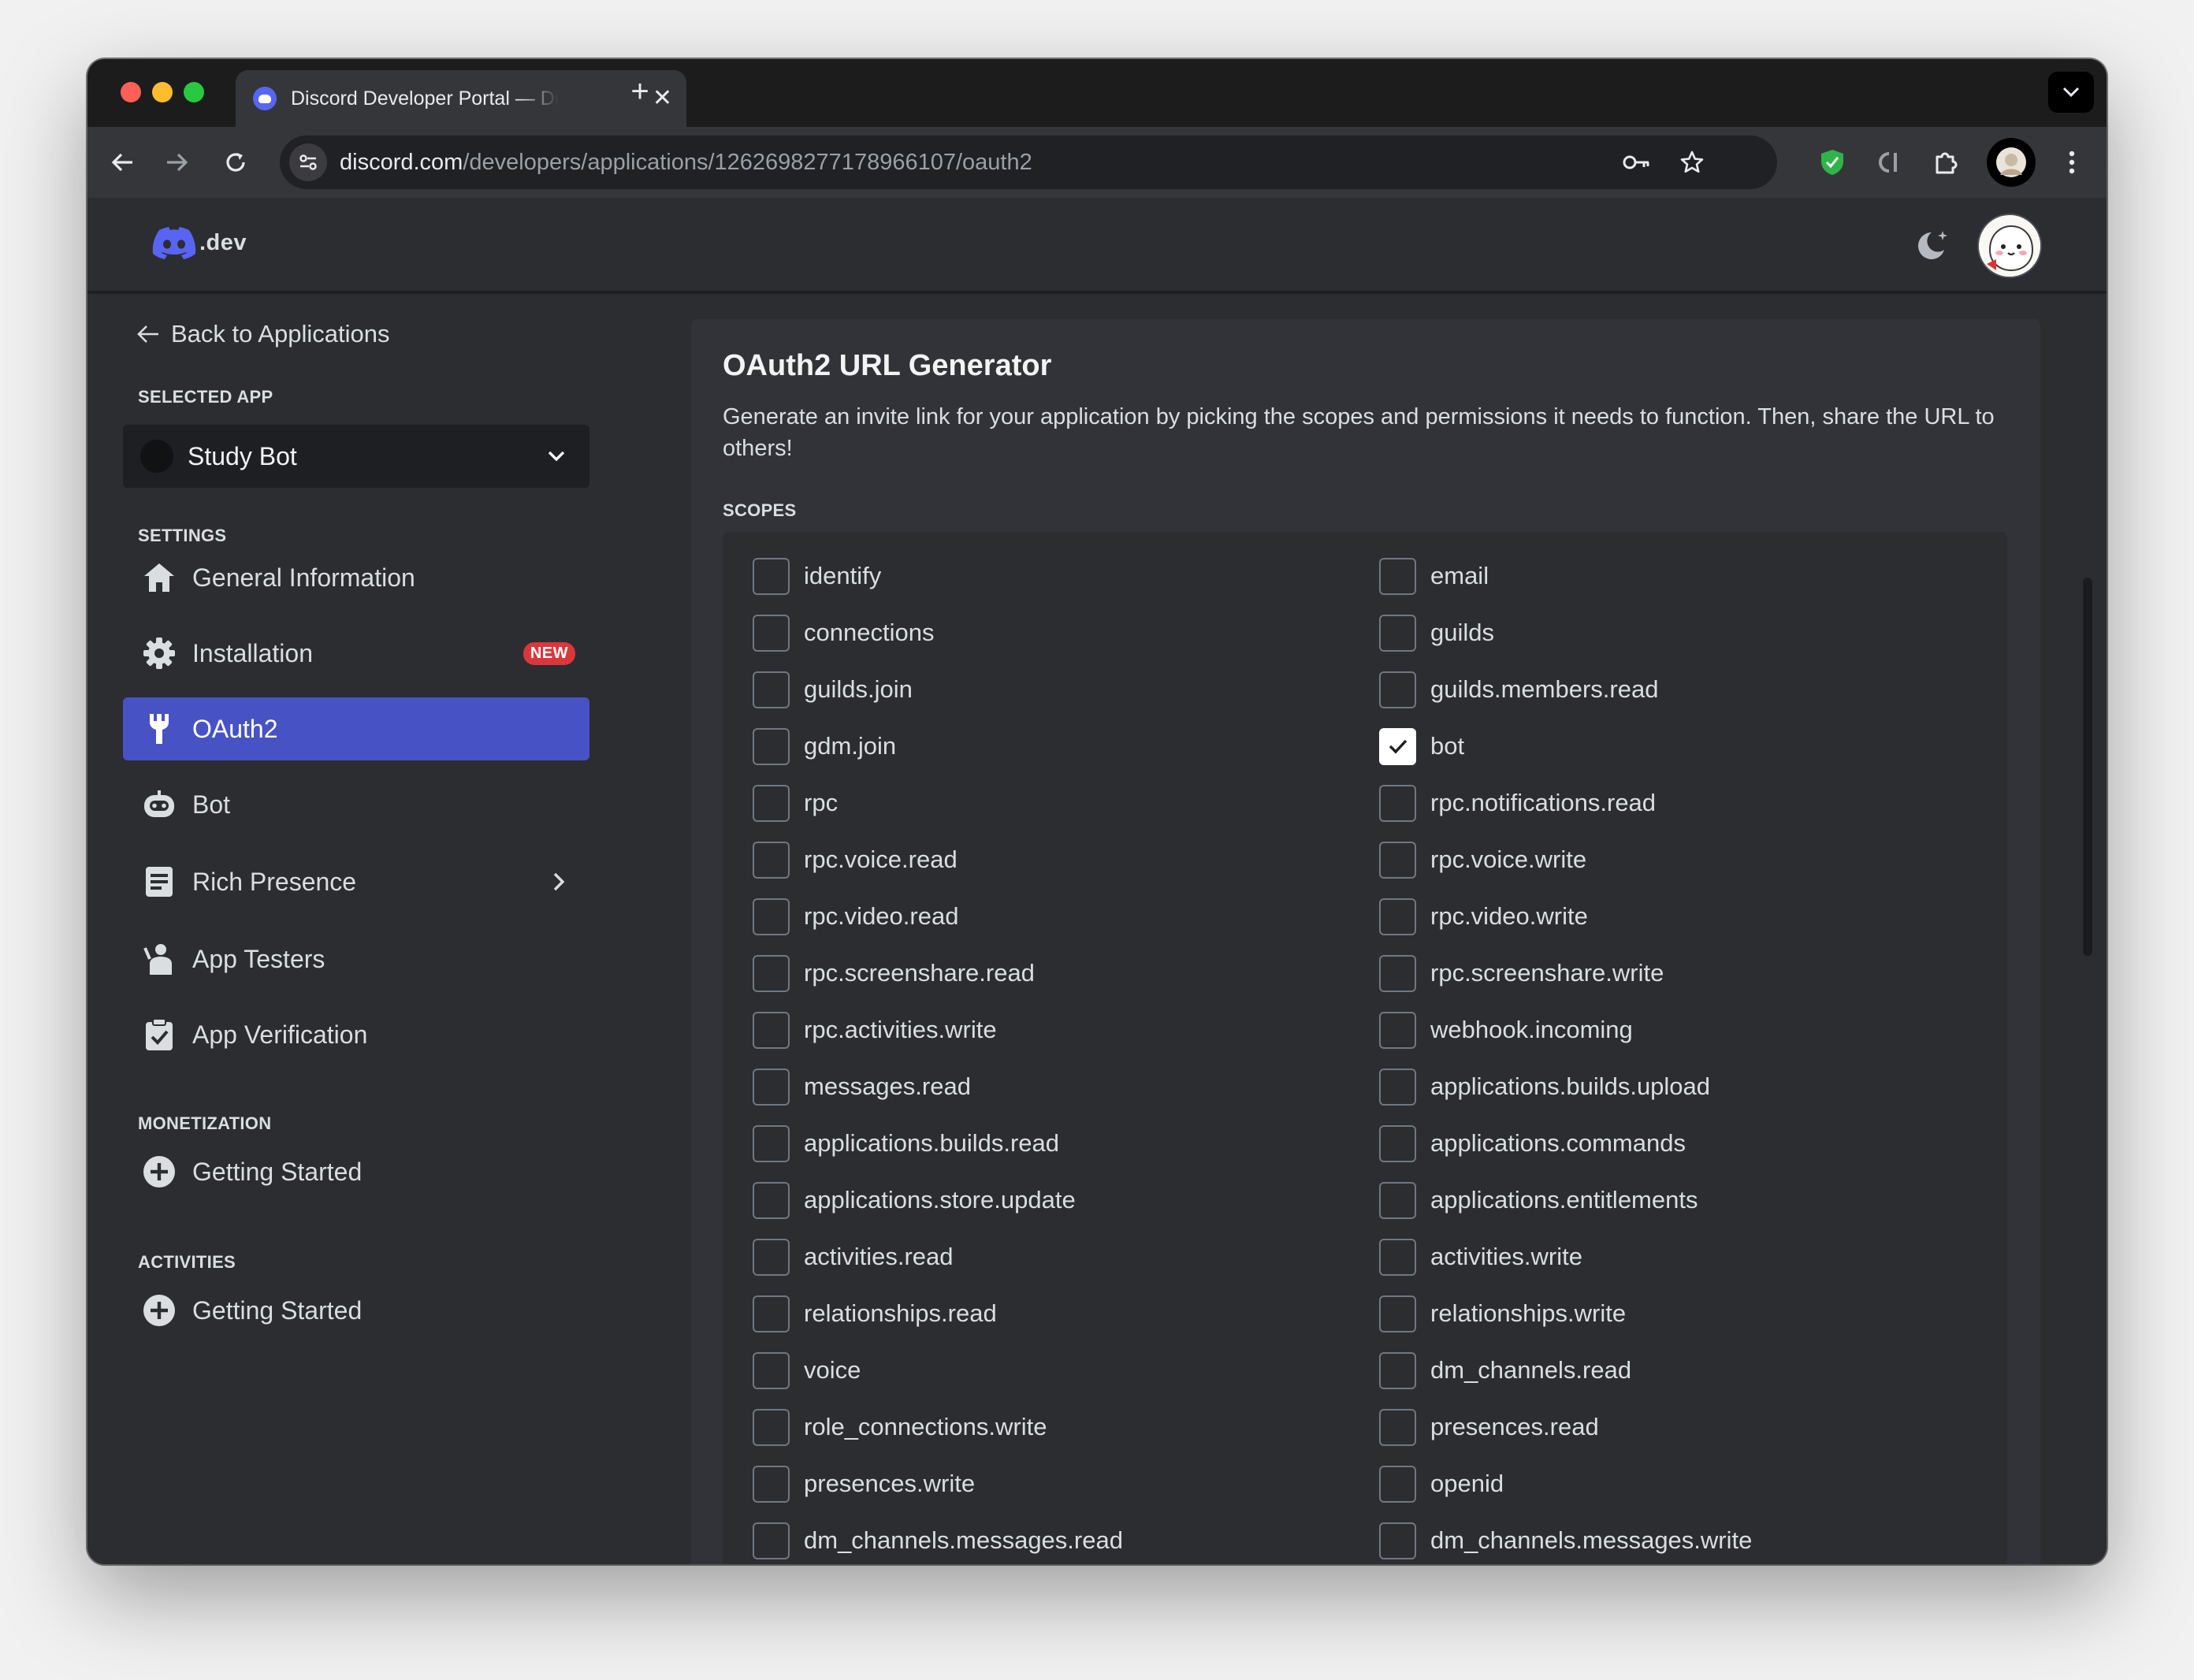 This screenshot has height=1680, width=2194. Describe the element at coordinates (122, 162) in the screenshot. I see `back-arrow-icon` at that location.